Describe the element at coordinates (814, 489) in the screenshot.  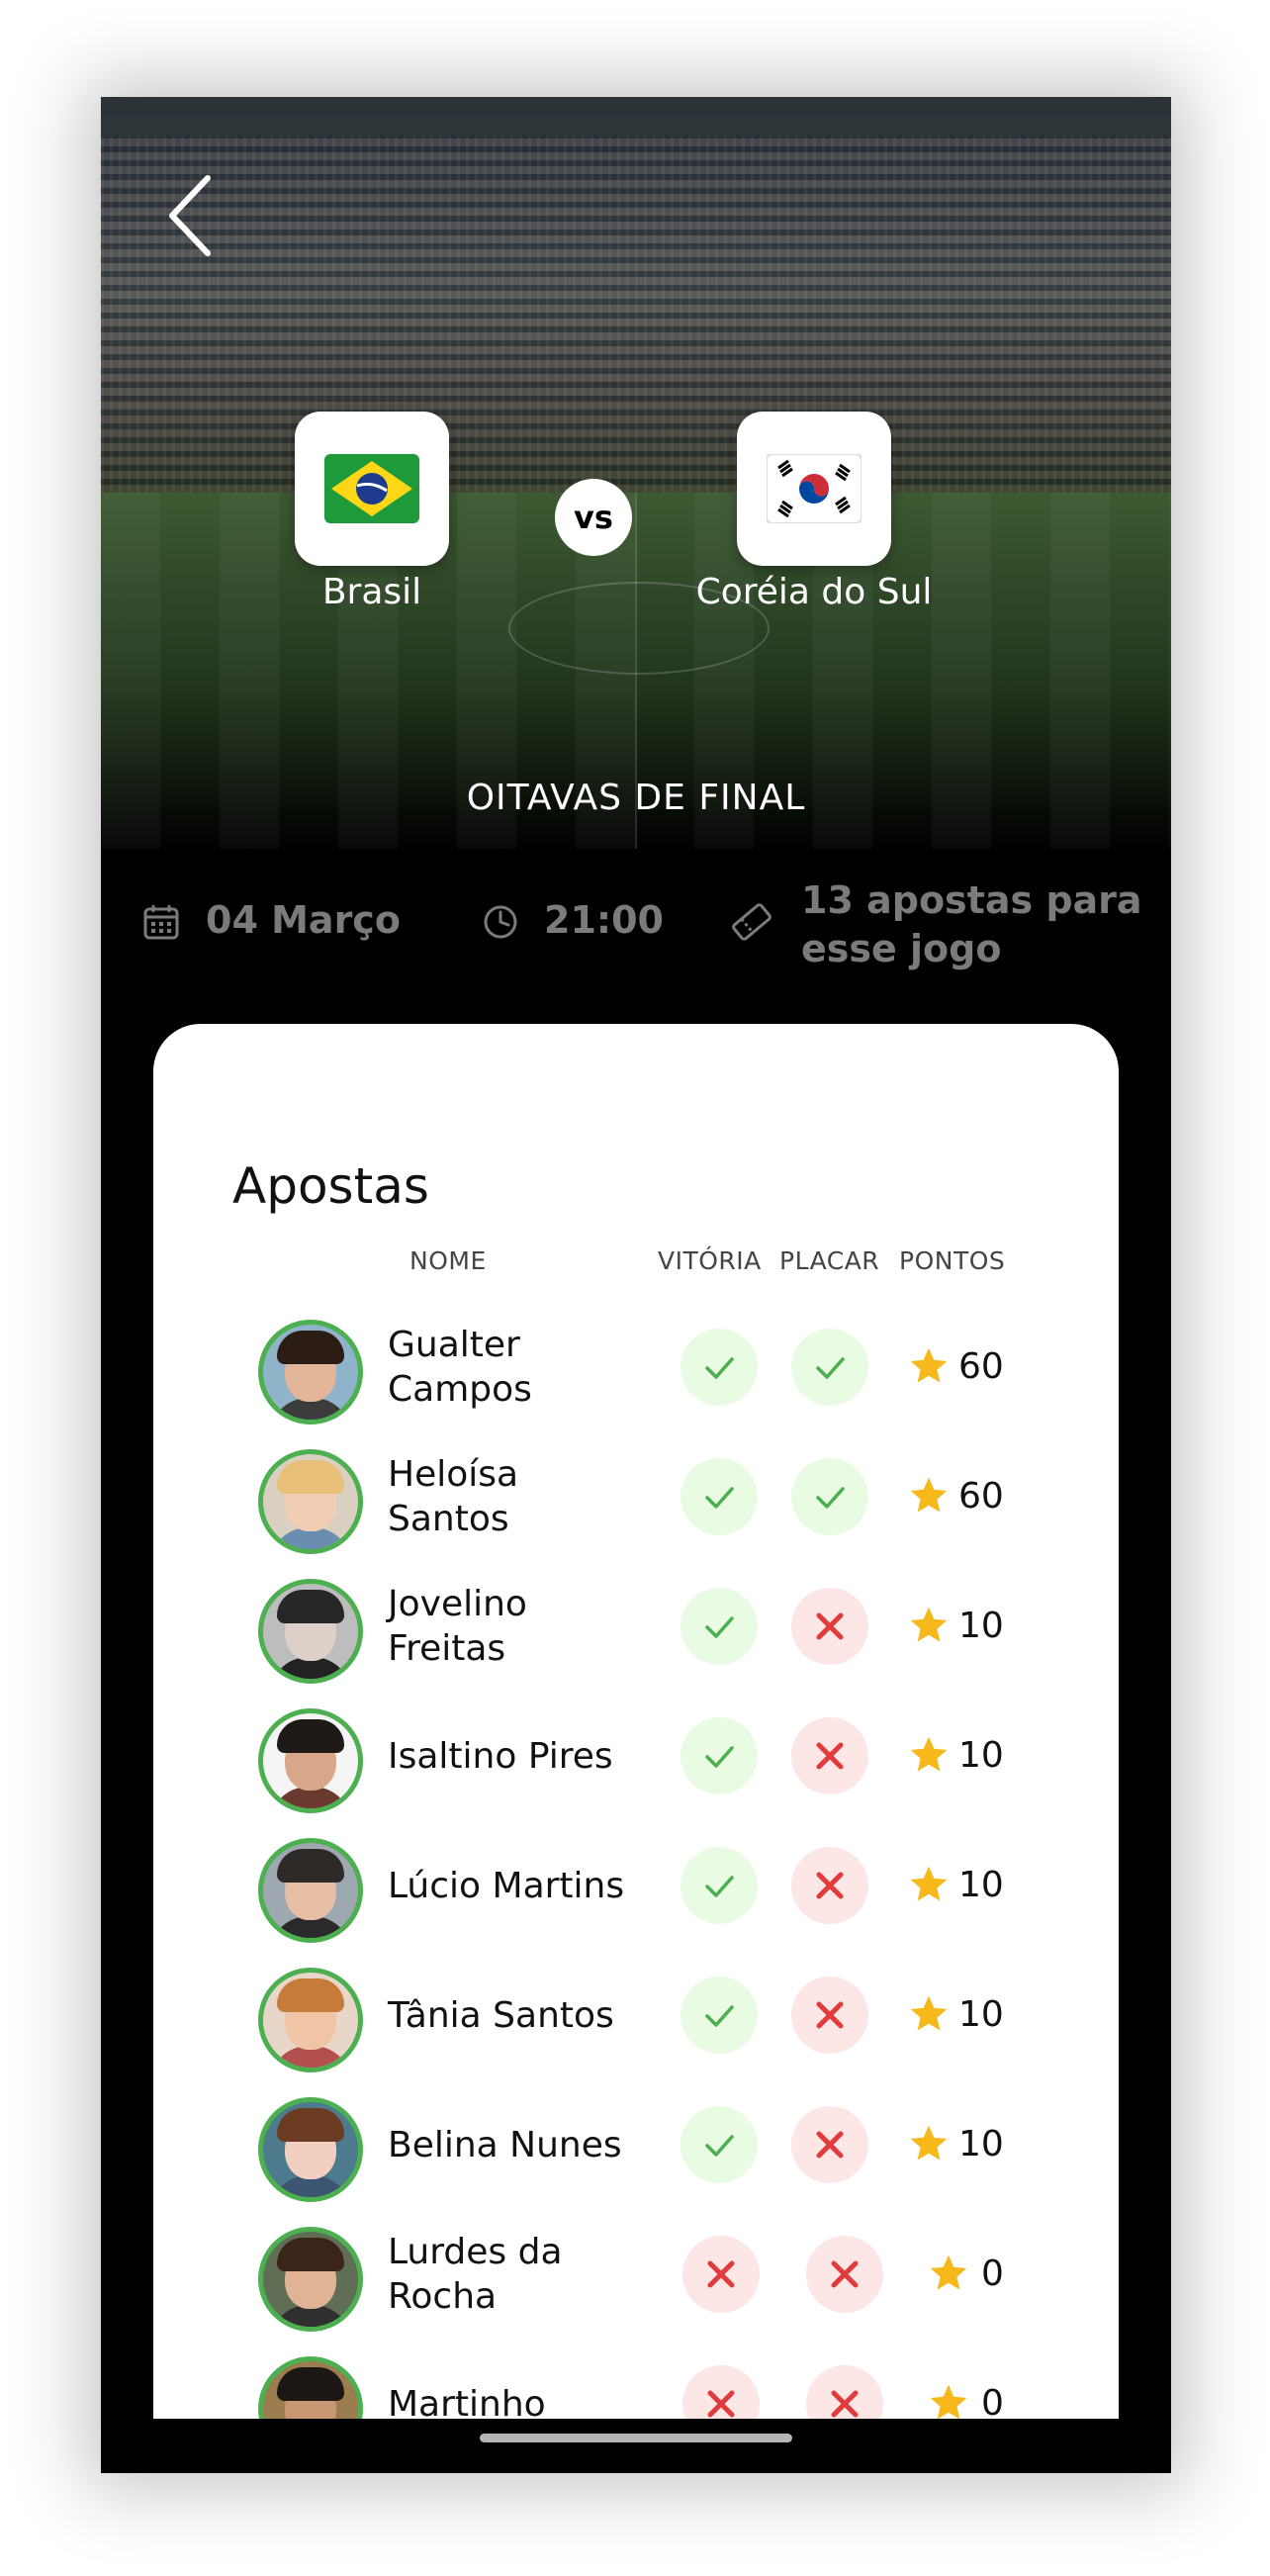
I see `away-team-flag-box` at that location.